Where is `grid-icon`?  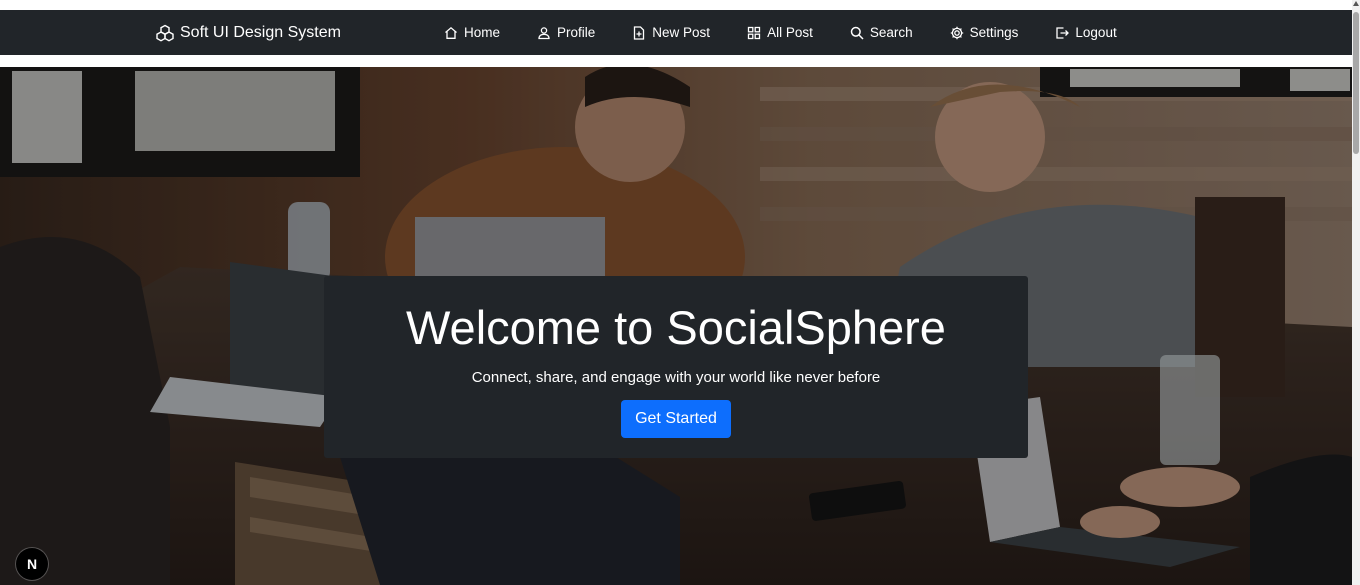
grid-icon is located at coordinates (754, 33).